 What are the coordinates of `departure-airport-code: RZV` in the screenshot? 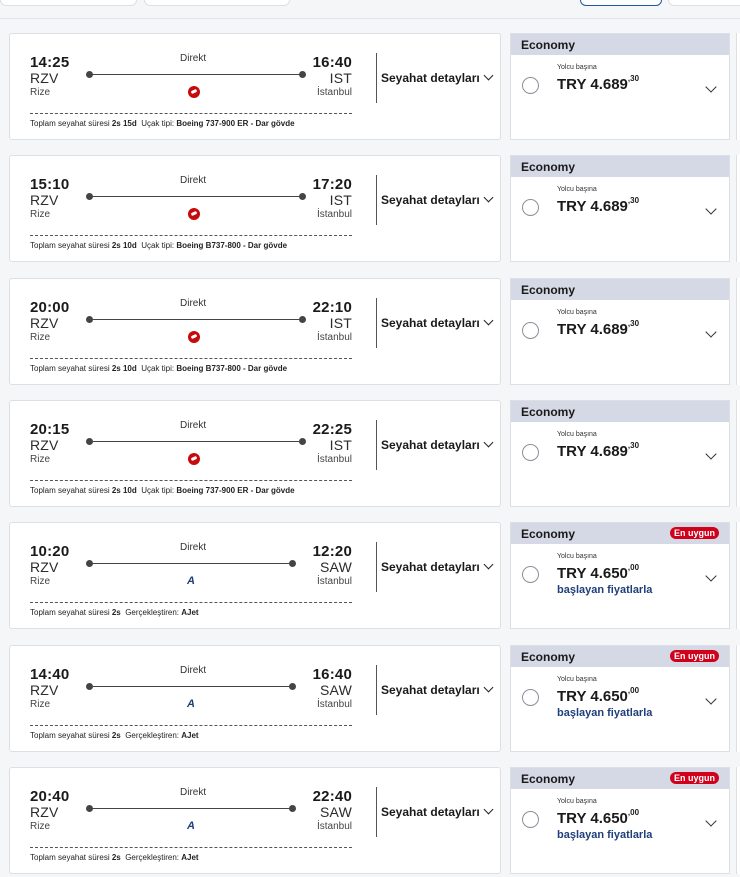 It's located at (44, 323).